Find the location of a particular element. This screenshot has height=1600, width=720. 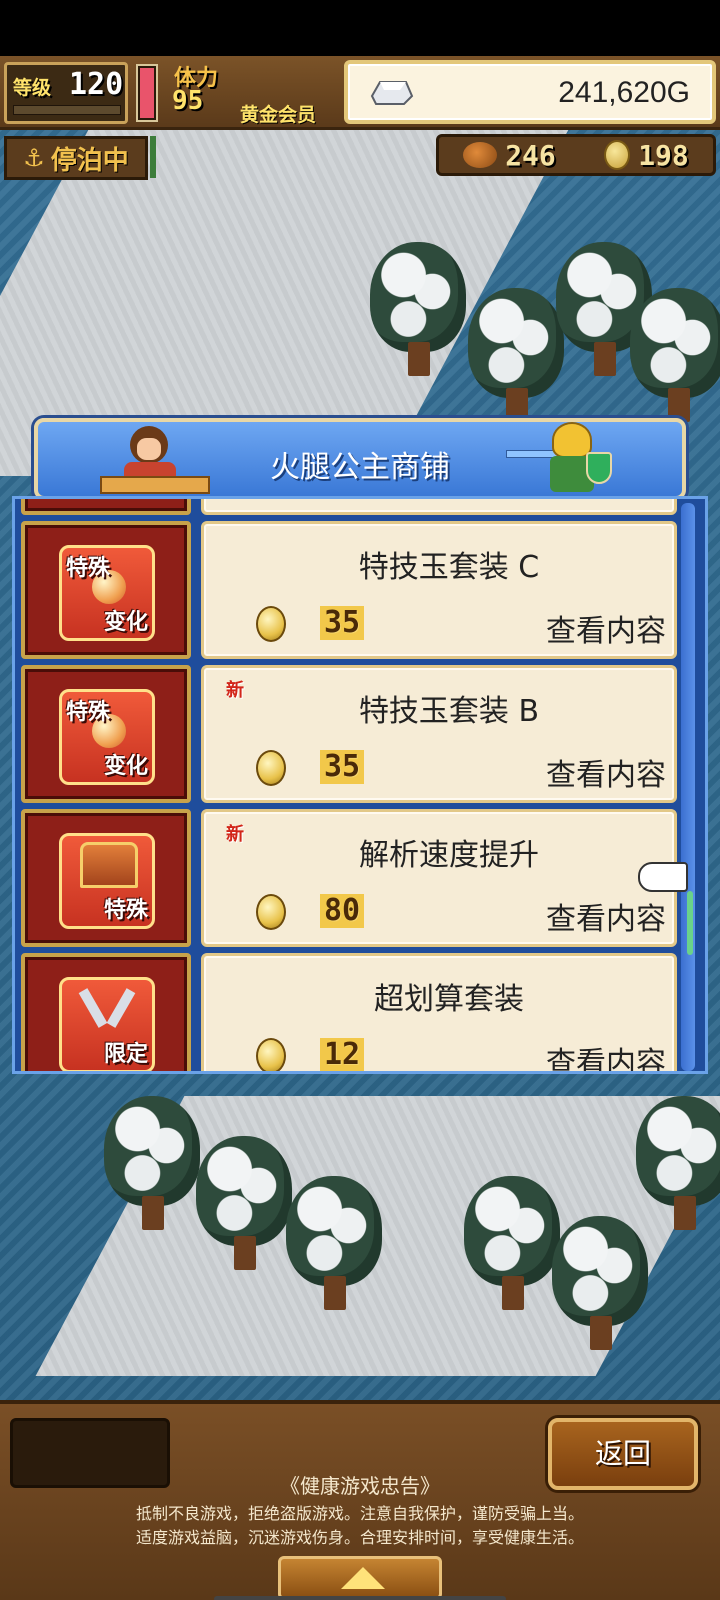

gold-panel: 241,620G is located at coordinates (530, 92).